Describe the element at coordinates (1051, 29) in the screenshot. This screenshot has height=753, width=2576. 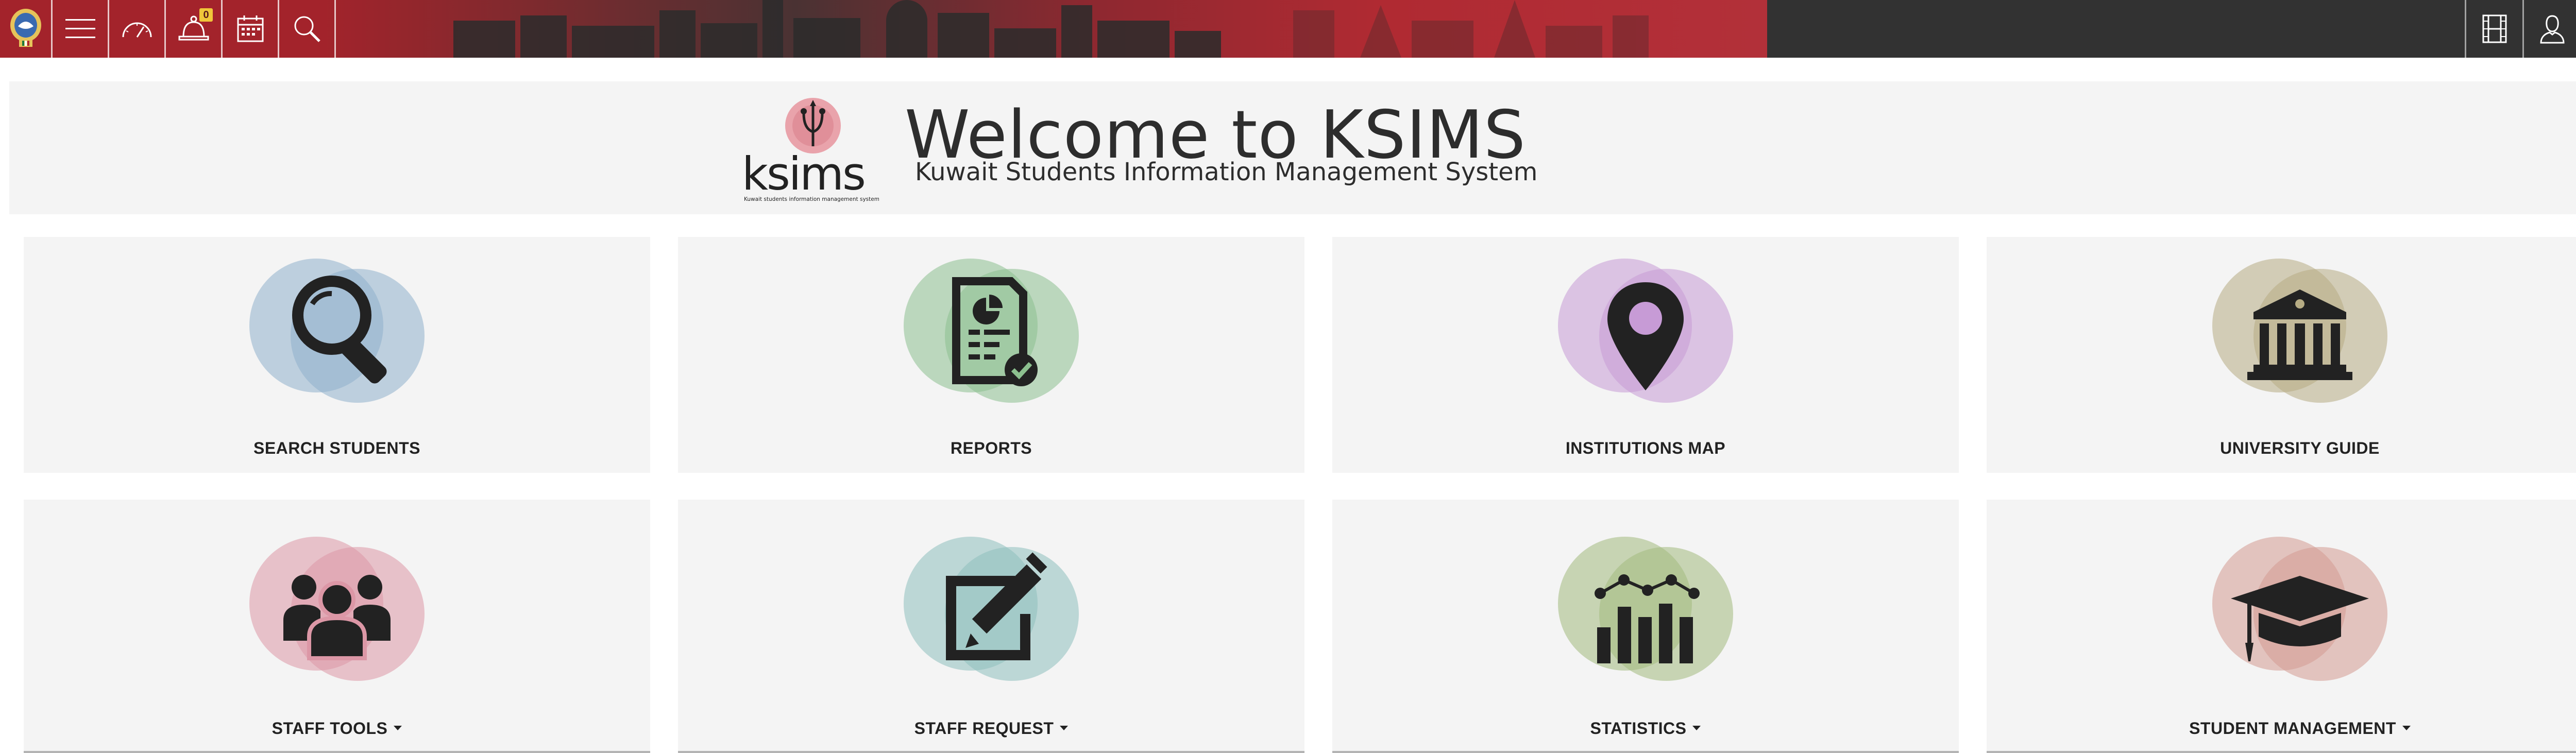
I see `city-skyline-graphic` at that location.